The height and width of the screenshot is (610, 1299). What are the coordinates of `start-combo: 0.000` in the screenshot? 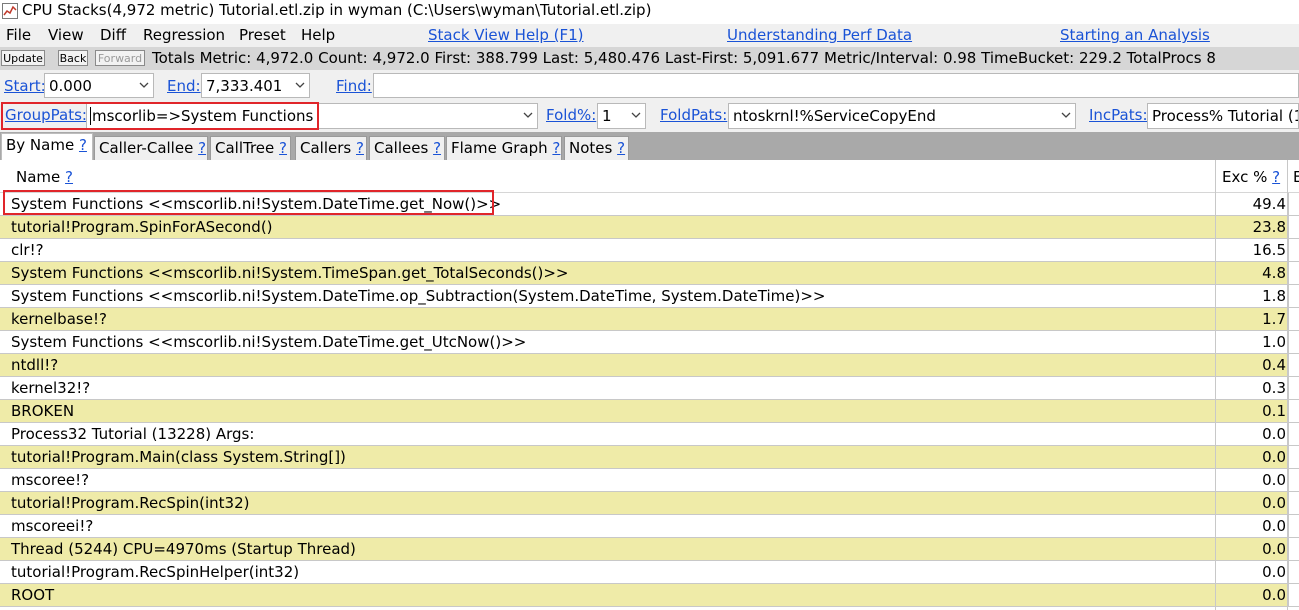 It's located at (99, 85).